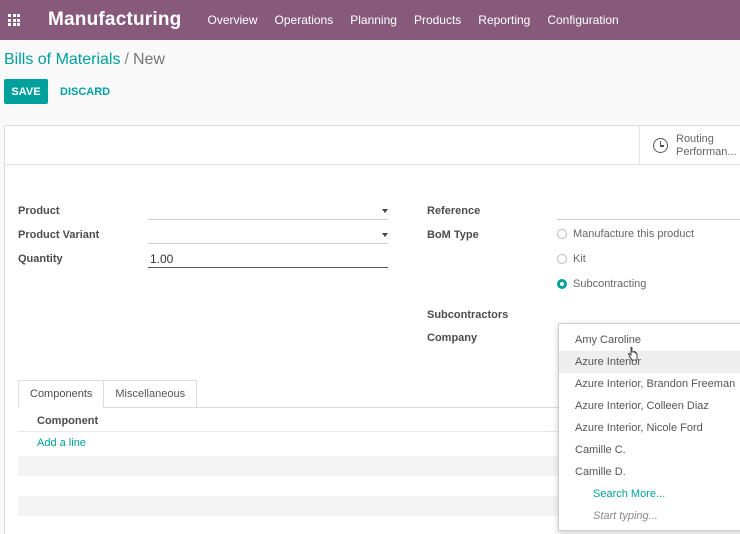 This screenshot has height=534, width=740. I want to click on reference-input, so click(648, 211).